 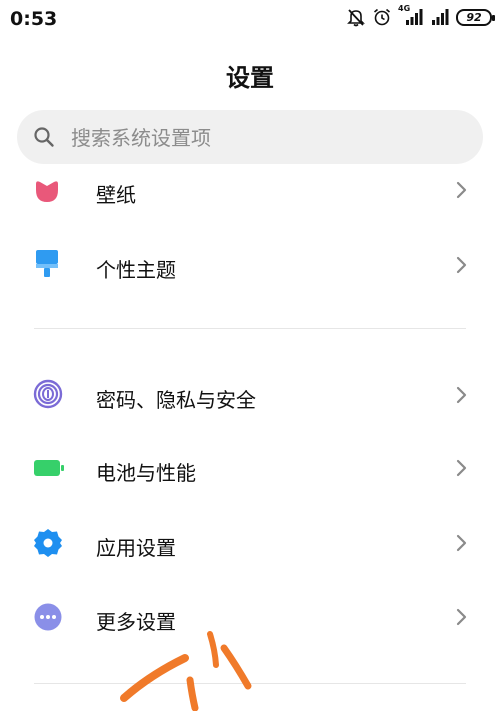 I want to click on settings-item-label: 壁纸, so click(x=116, y=195).